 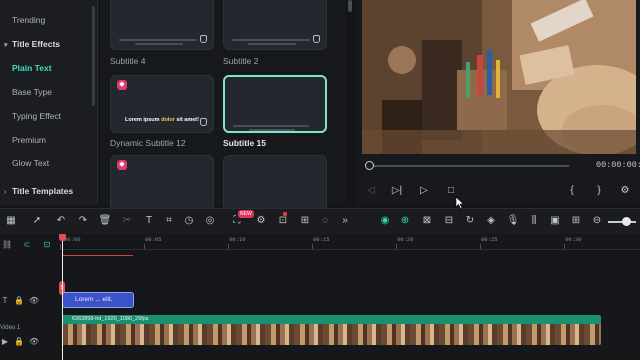 What do you see at coordinates (148, 143) in the screenshot?
I see `template-title: Dynamic Subtitle 12` at bounding box center [148, 143].